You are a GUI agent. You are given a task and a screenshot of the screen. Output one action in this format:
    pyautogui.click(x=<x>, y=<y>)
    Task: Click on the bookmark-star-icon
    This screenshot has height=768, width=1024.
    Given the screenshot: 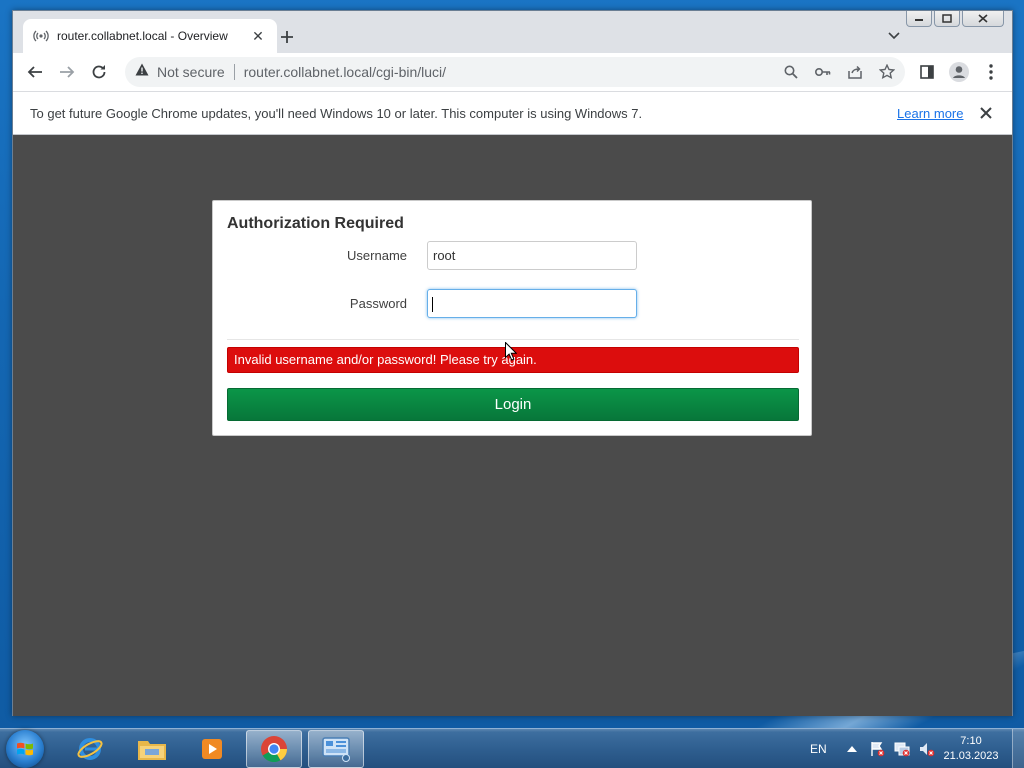 What is the action you would take?
    pyautogui.click(x=887, y=72)
    